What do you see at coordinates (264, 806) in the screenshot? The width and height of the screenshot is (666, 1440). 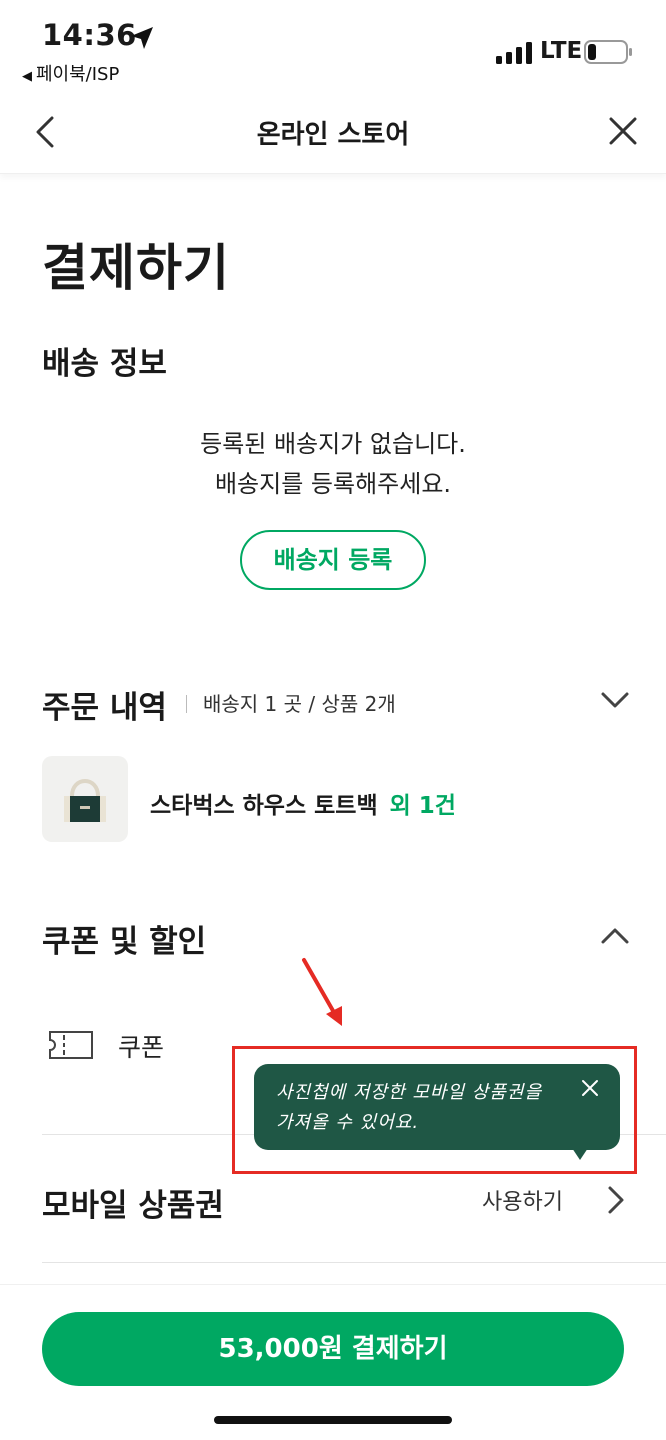 I see `product-name: 스타벅스 하우스 토트백` at bounding box center [264, 806].